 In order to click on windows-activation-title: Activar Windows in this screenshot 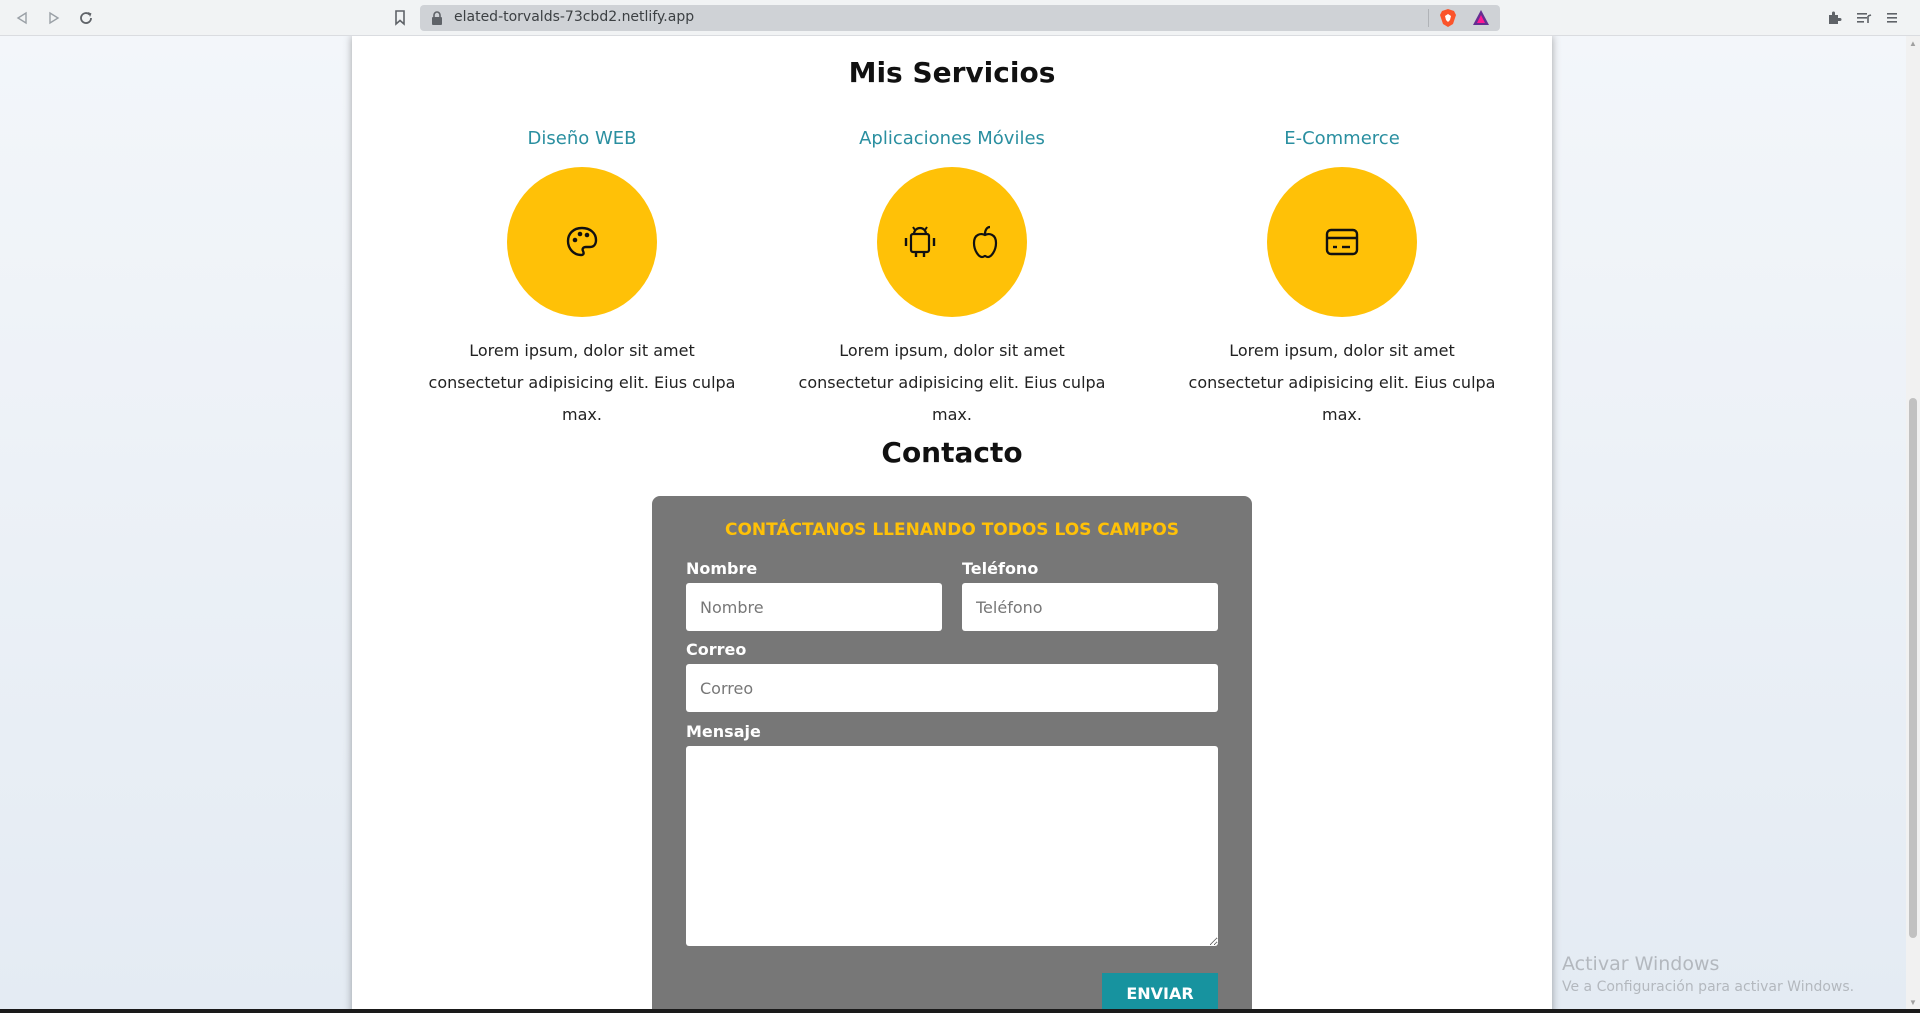, I will do `click(1641, 964)`.